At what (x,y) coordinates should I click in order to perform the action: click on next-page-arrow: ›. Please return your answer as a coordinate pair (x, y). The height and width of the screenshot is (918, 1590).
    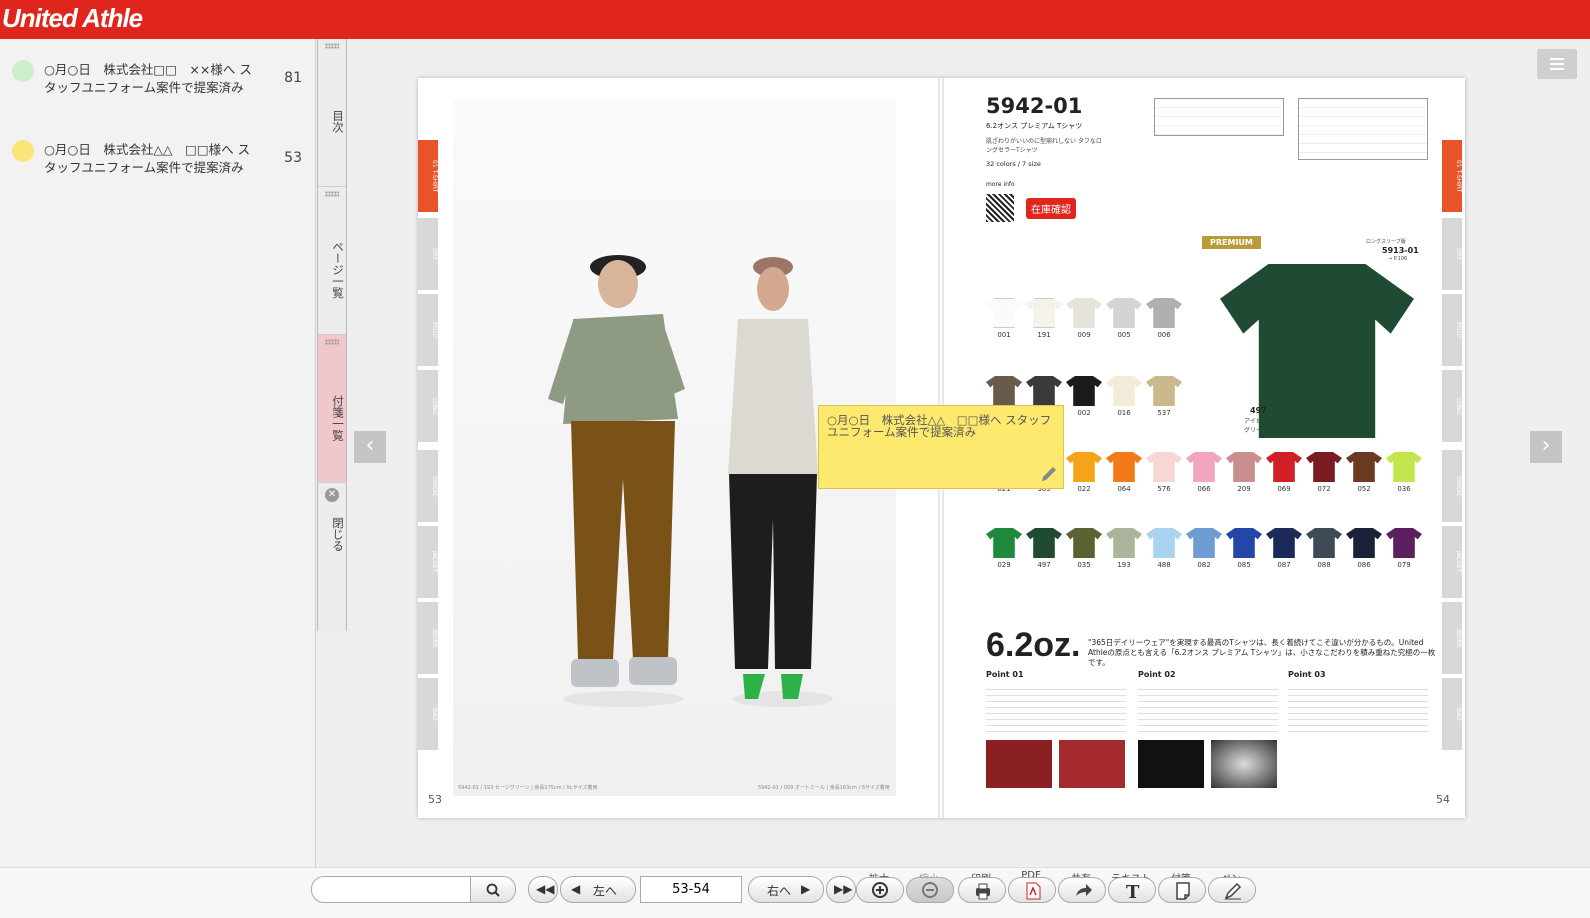
    Looking at the image, I should click on (1546, 447).